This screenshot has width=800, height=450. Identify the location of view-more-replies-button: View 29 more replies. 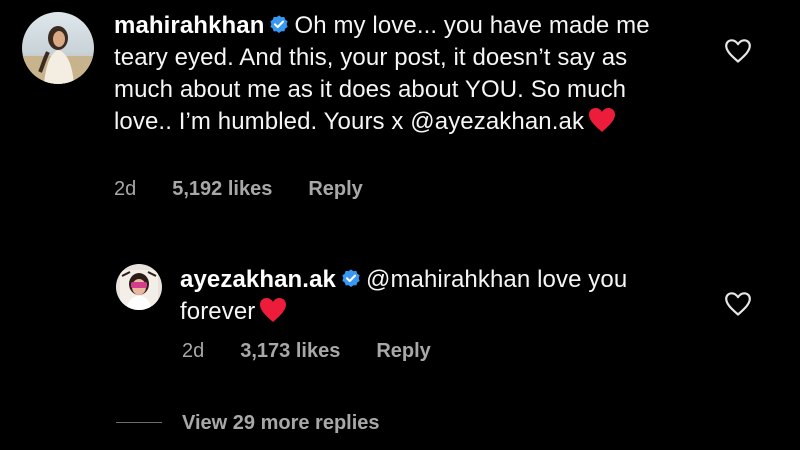
(248, 423).